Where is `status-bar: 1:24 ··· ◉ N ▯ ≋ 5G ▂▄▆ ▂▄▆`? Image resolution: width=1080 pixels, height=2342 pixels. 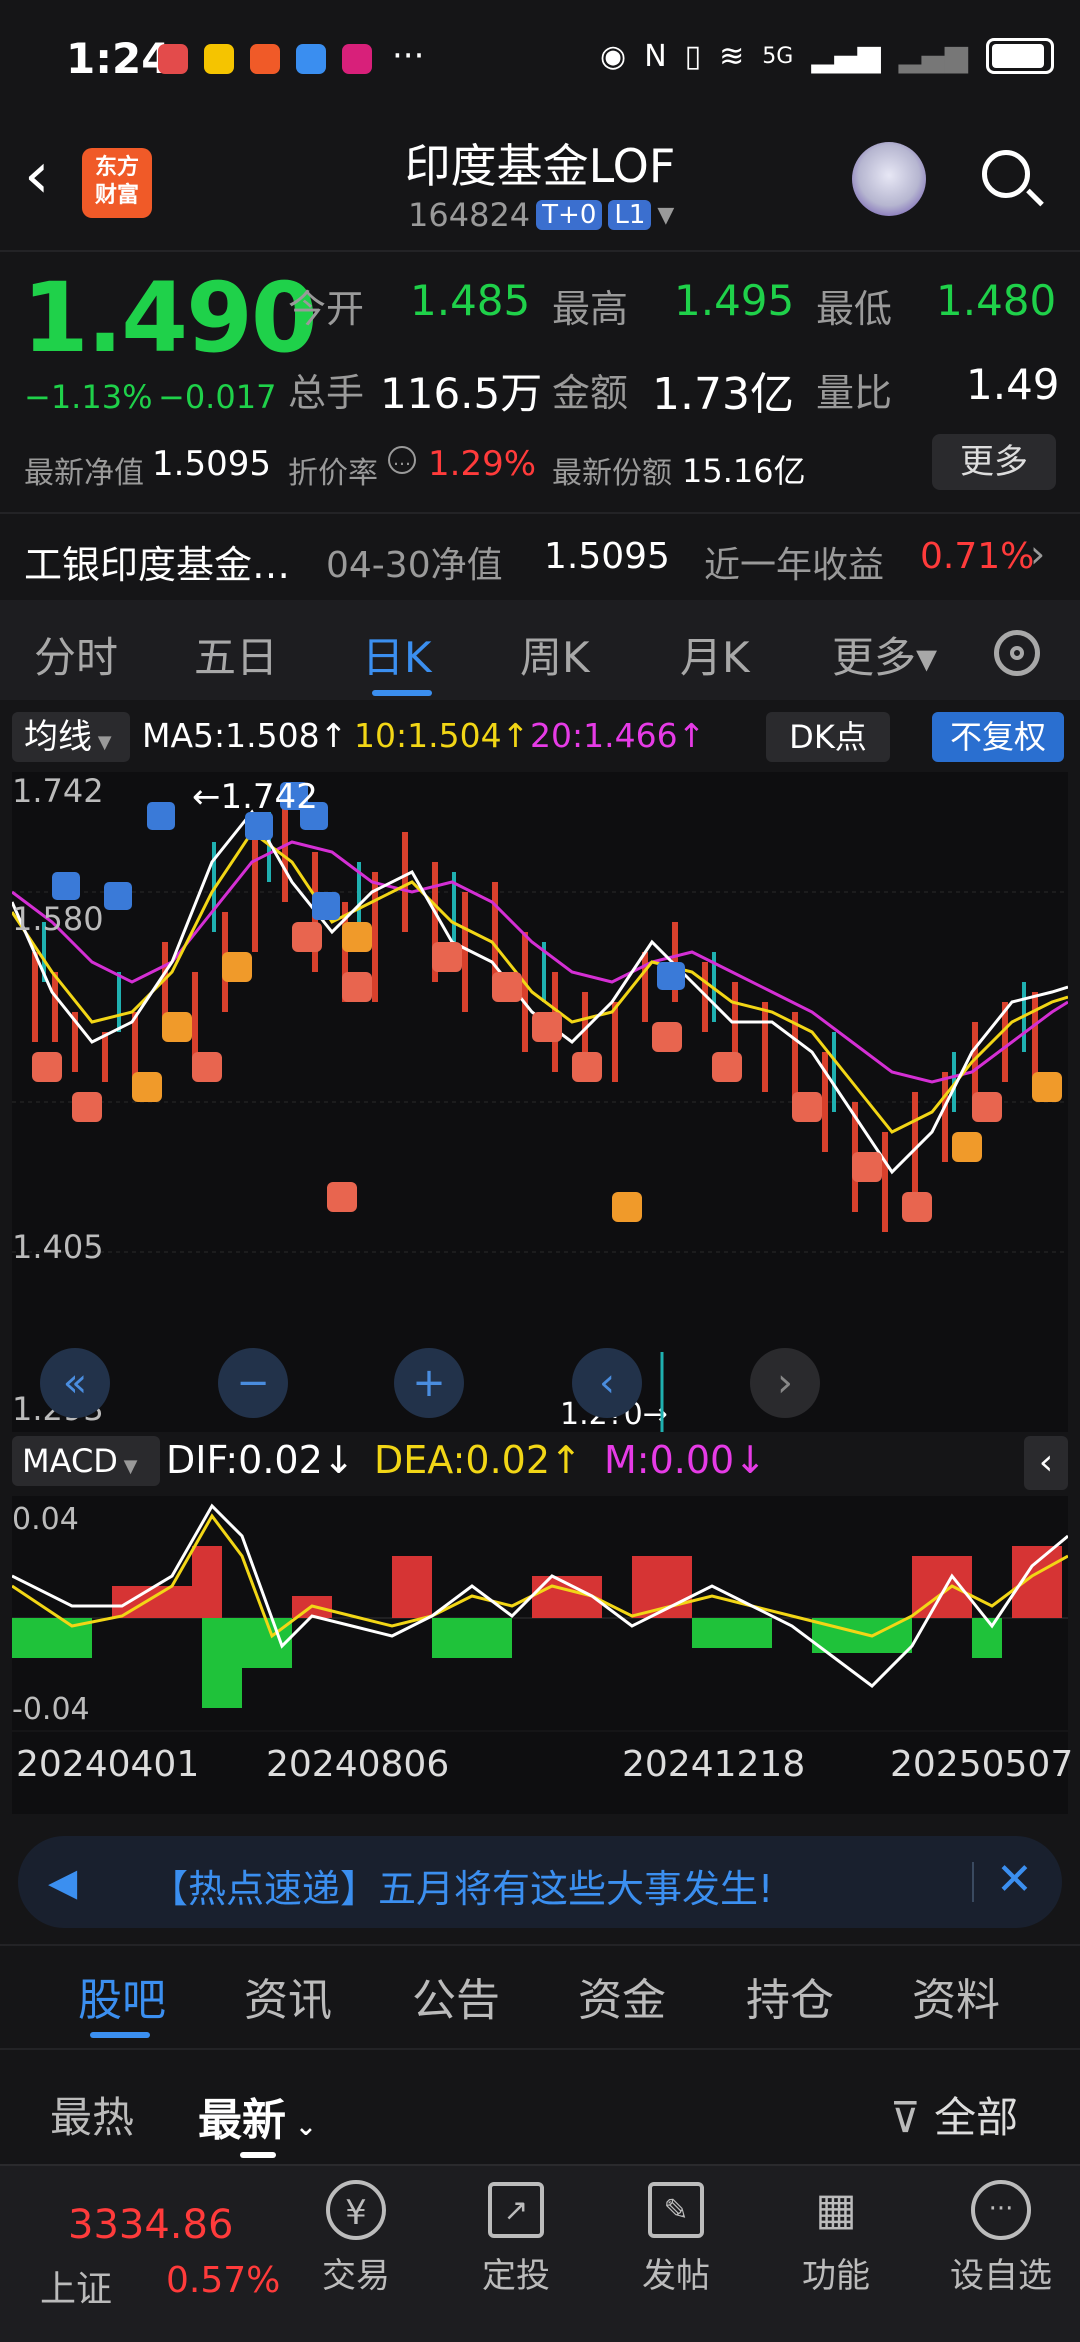 status-bar: 1:24 ··· ◉ N ▯ ≋ 5G ▂▄▆ ▂▄▆ is located at coordinates (540, 60).